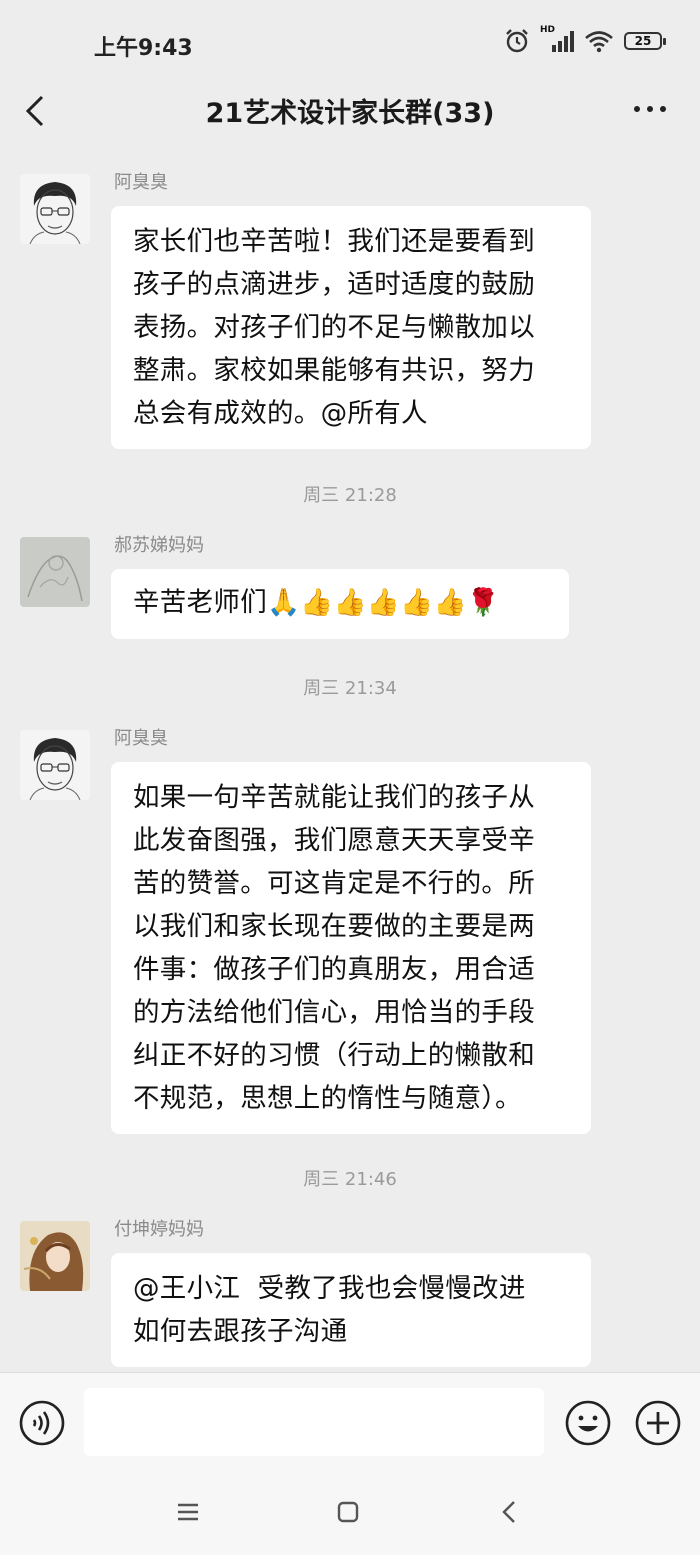  I want to click on rose-emoji: 🌹, so click(483, 602).